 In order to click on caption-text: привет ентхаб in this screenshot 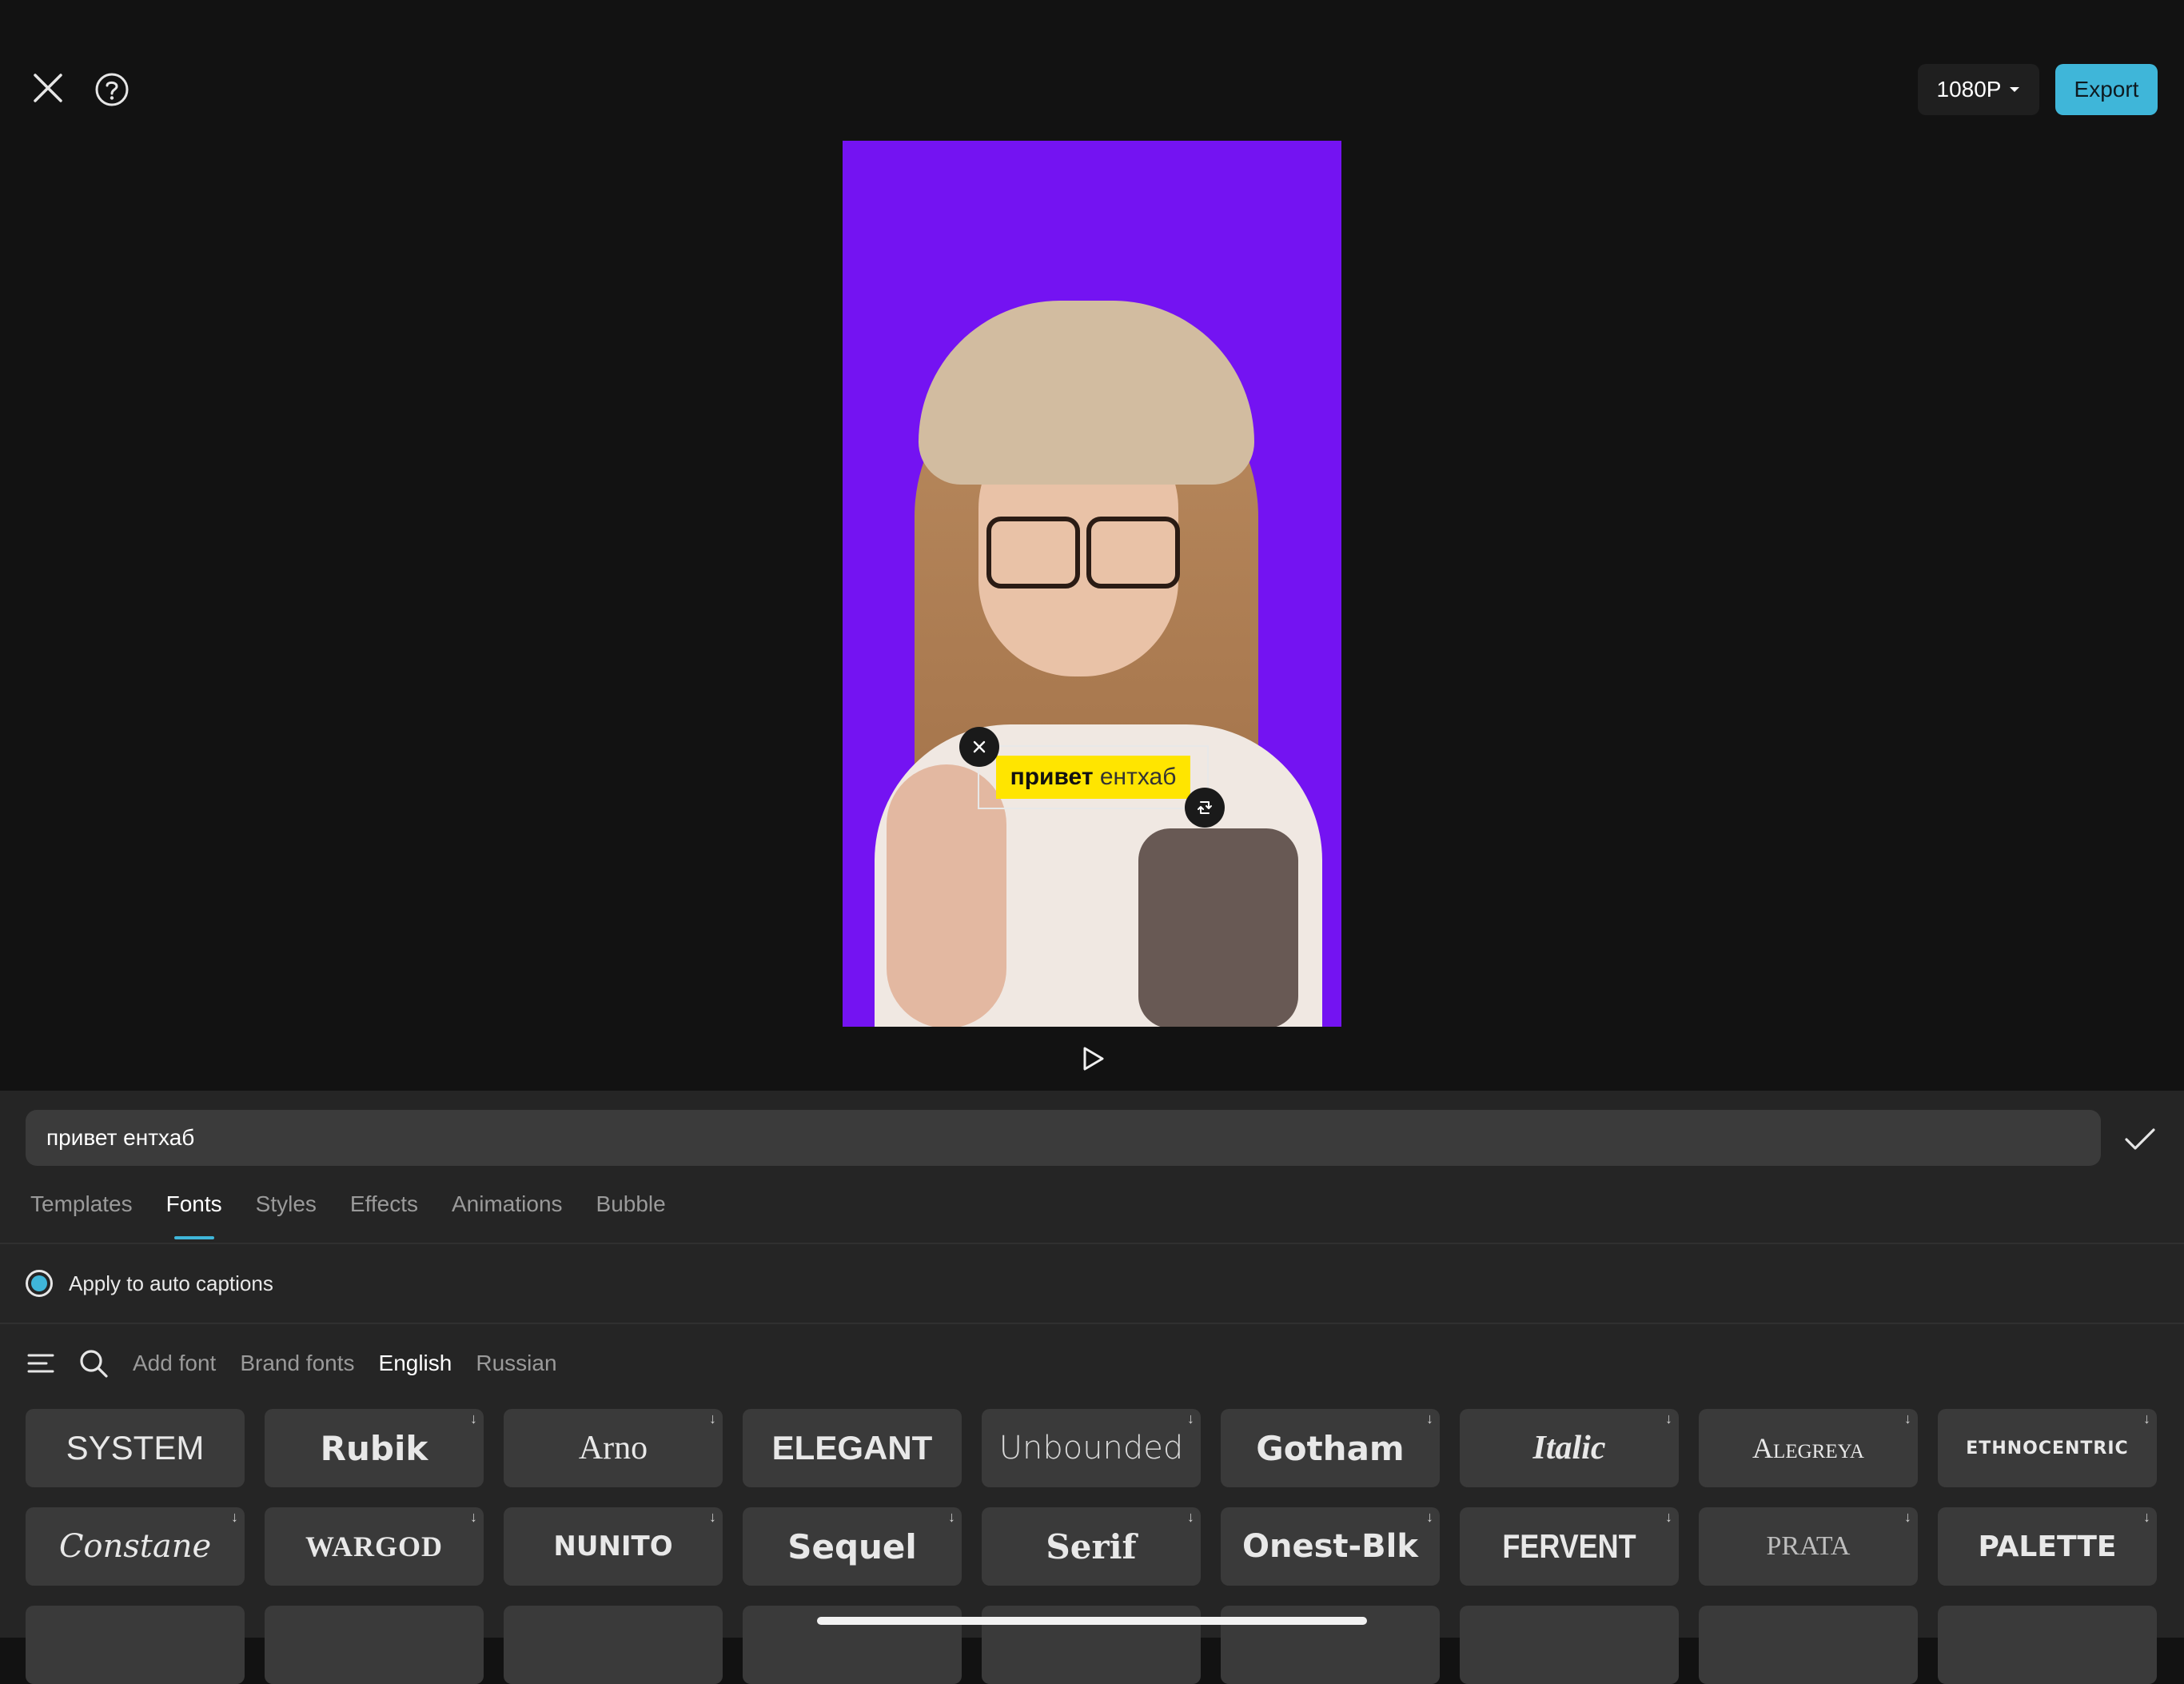, I will do `click(1093, 777)`.